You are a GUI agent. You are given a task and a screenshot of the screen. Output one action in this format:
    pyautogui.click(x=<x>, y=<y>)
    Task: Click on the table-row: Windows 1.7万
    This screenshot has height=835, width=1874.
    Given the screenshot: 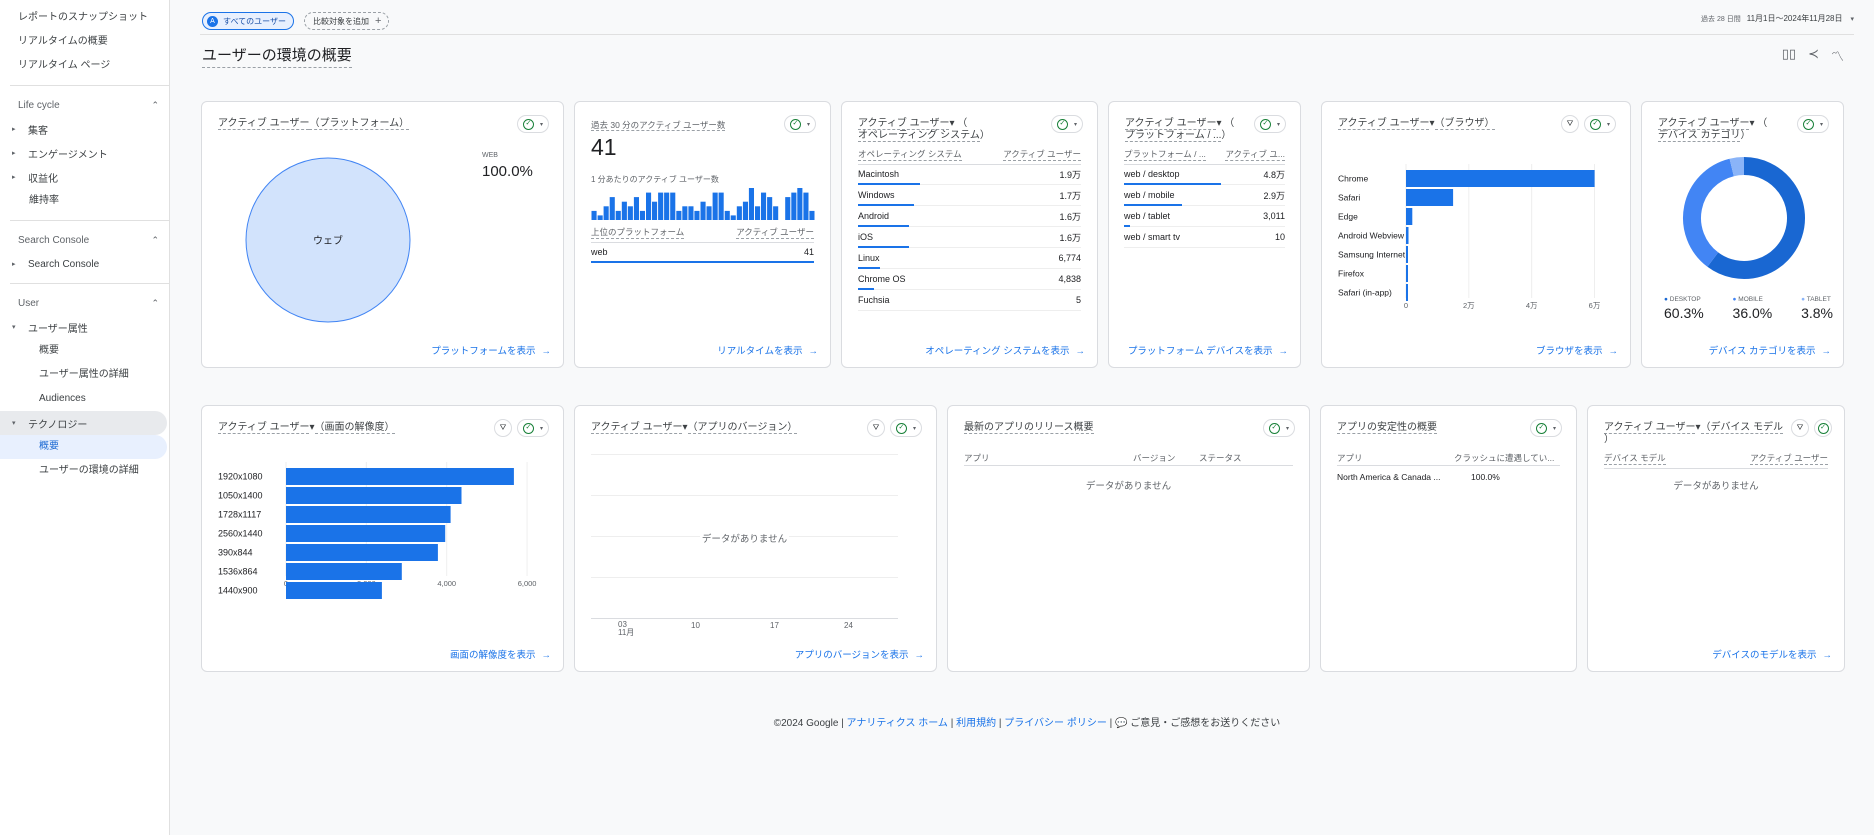 What is the action you would take?
    pyautogui.click(x=969, y=195)
    